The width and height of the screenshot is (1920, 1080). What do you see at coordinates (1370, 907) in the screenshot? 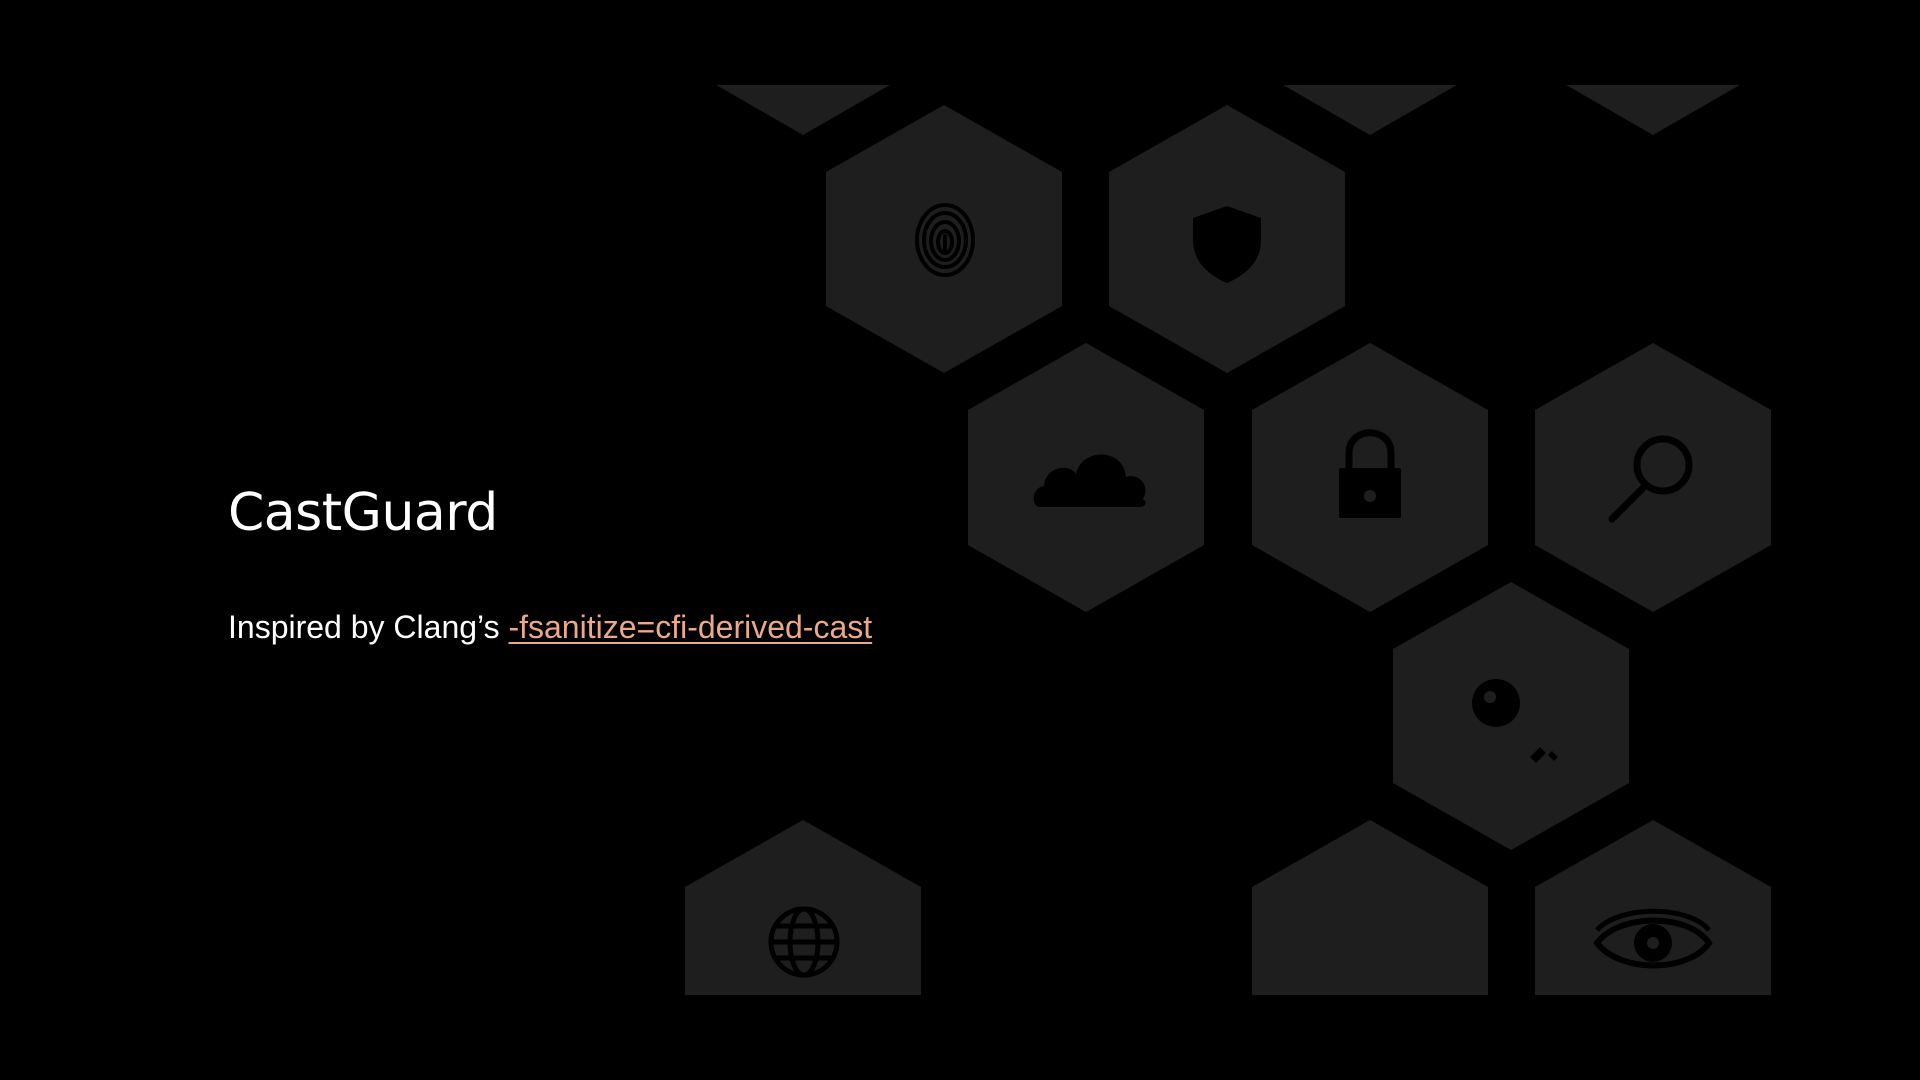
I see `hexagon-empty` at bounding box center [1370, 907].